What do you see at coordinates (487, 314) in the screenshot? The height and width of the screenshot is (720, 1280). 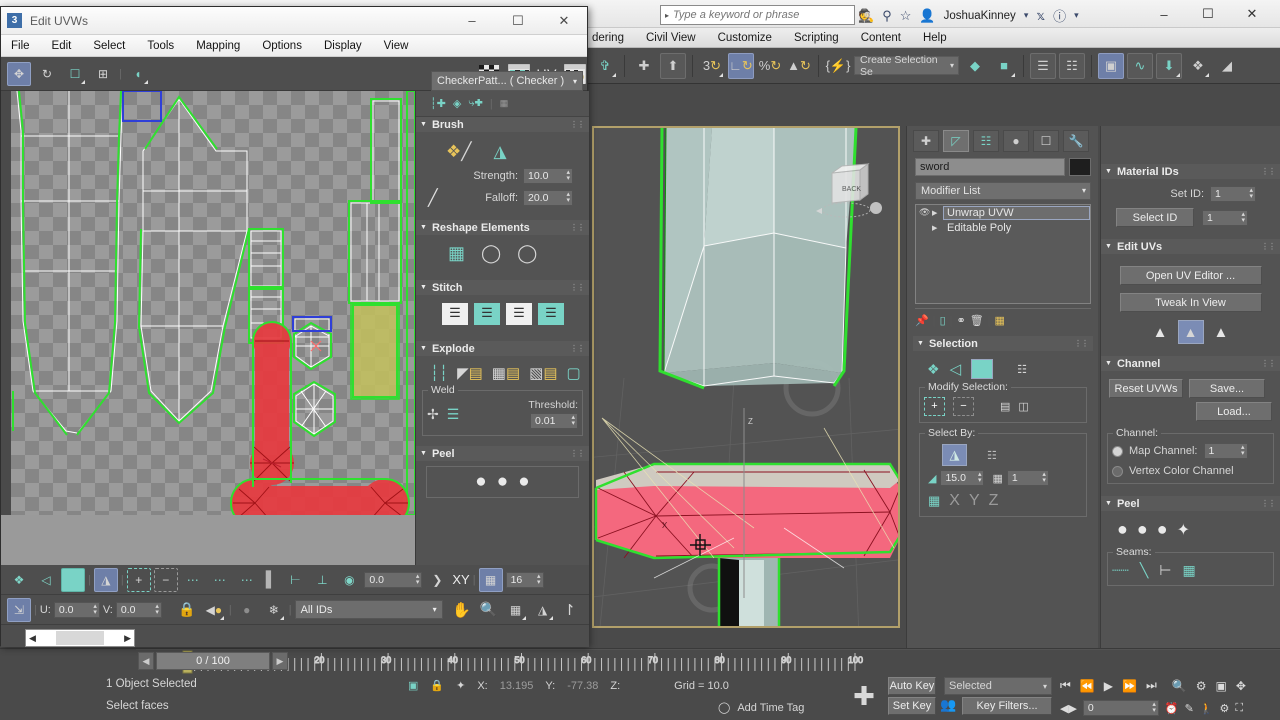 I see `stitch-selected-icon: ☰` at bounding box center [487, 314].